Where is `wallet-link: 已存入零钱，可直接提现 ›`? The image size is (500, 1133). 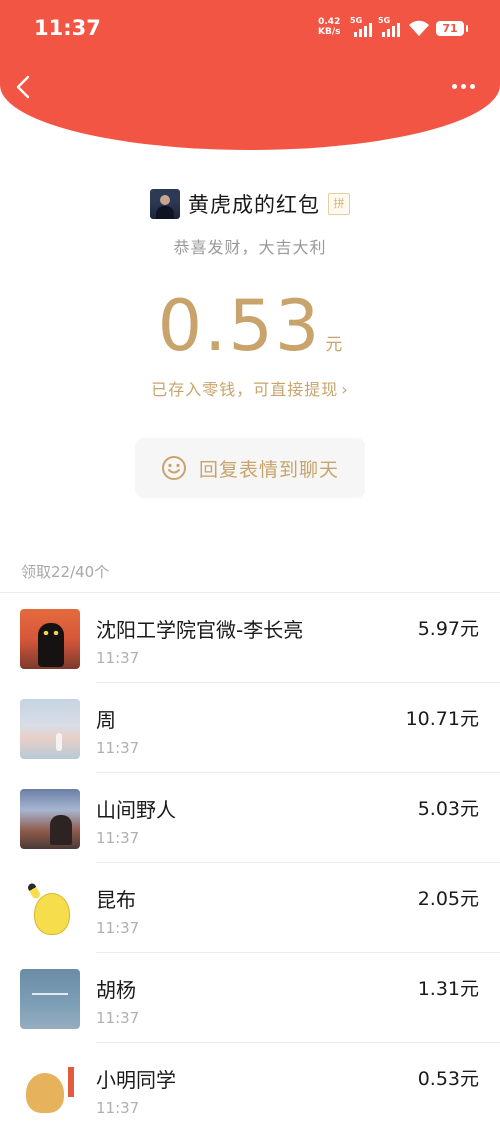
wallet-link: 已存入零钱，可直接提现 › is located at coordinates (250, 388).